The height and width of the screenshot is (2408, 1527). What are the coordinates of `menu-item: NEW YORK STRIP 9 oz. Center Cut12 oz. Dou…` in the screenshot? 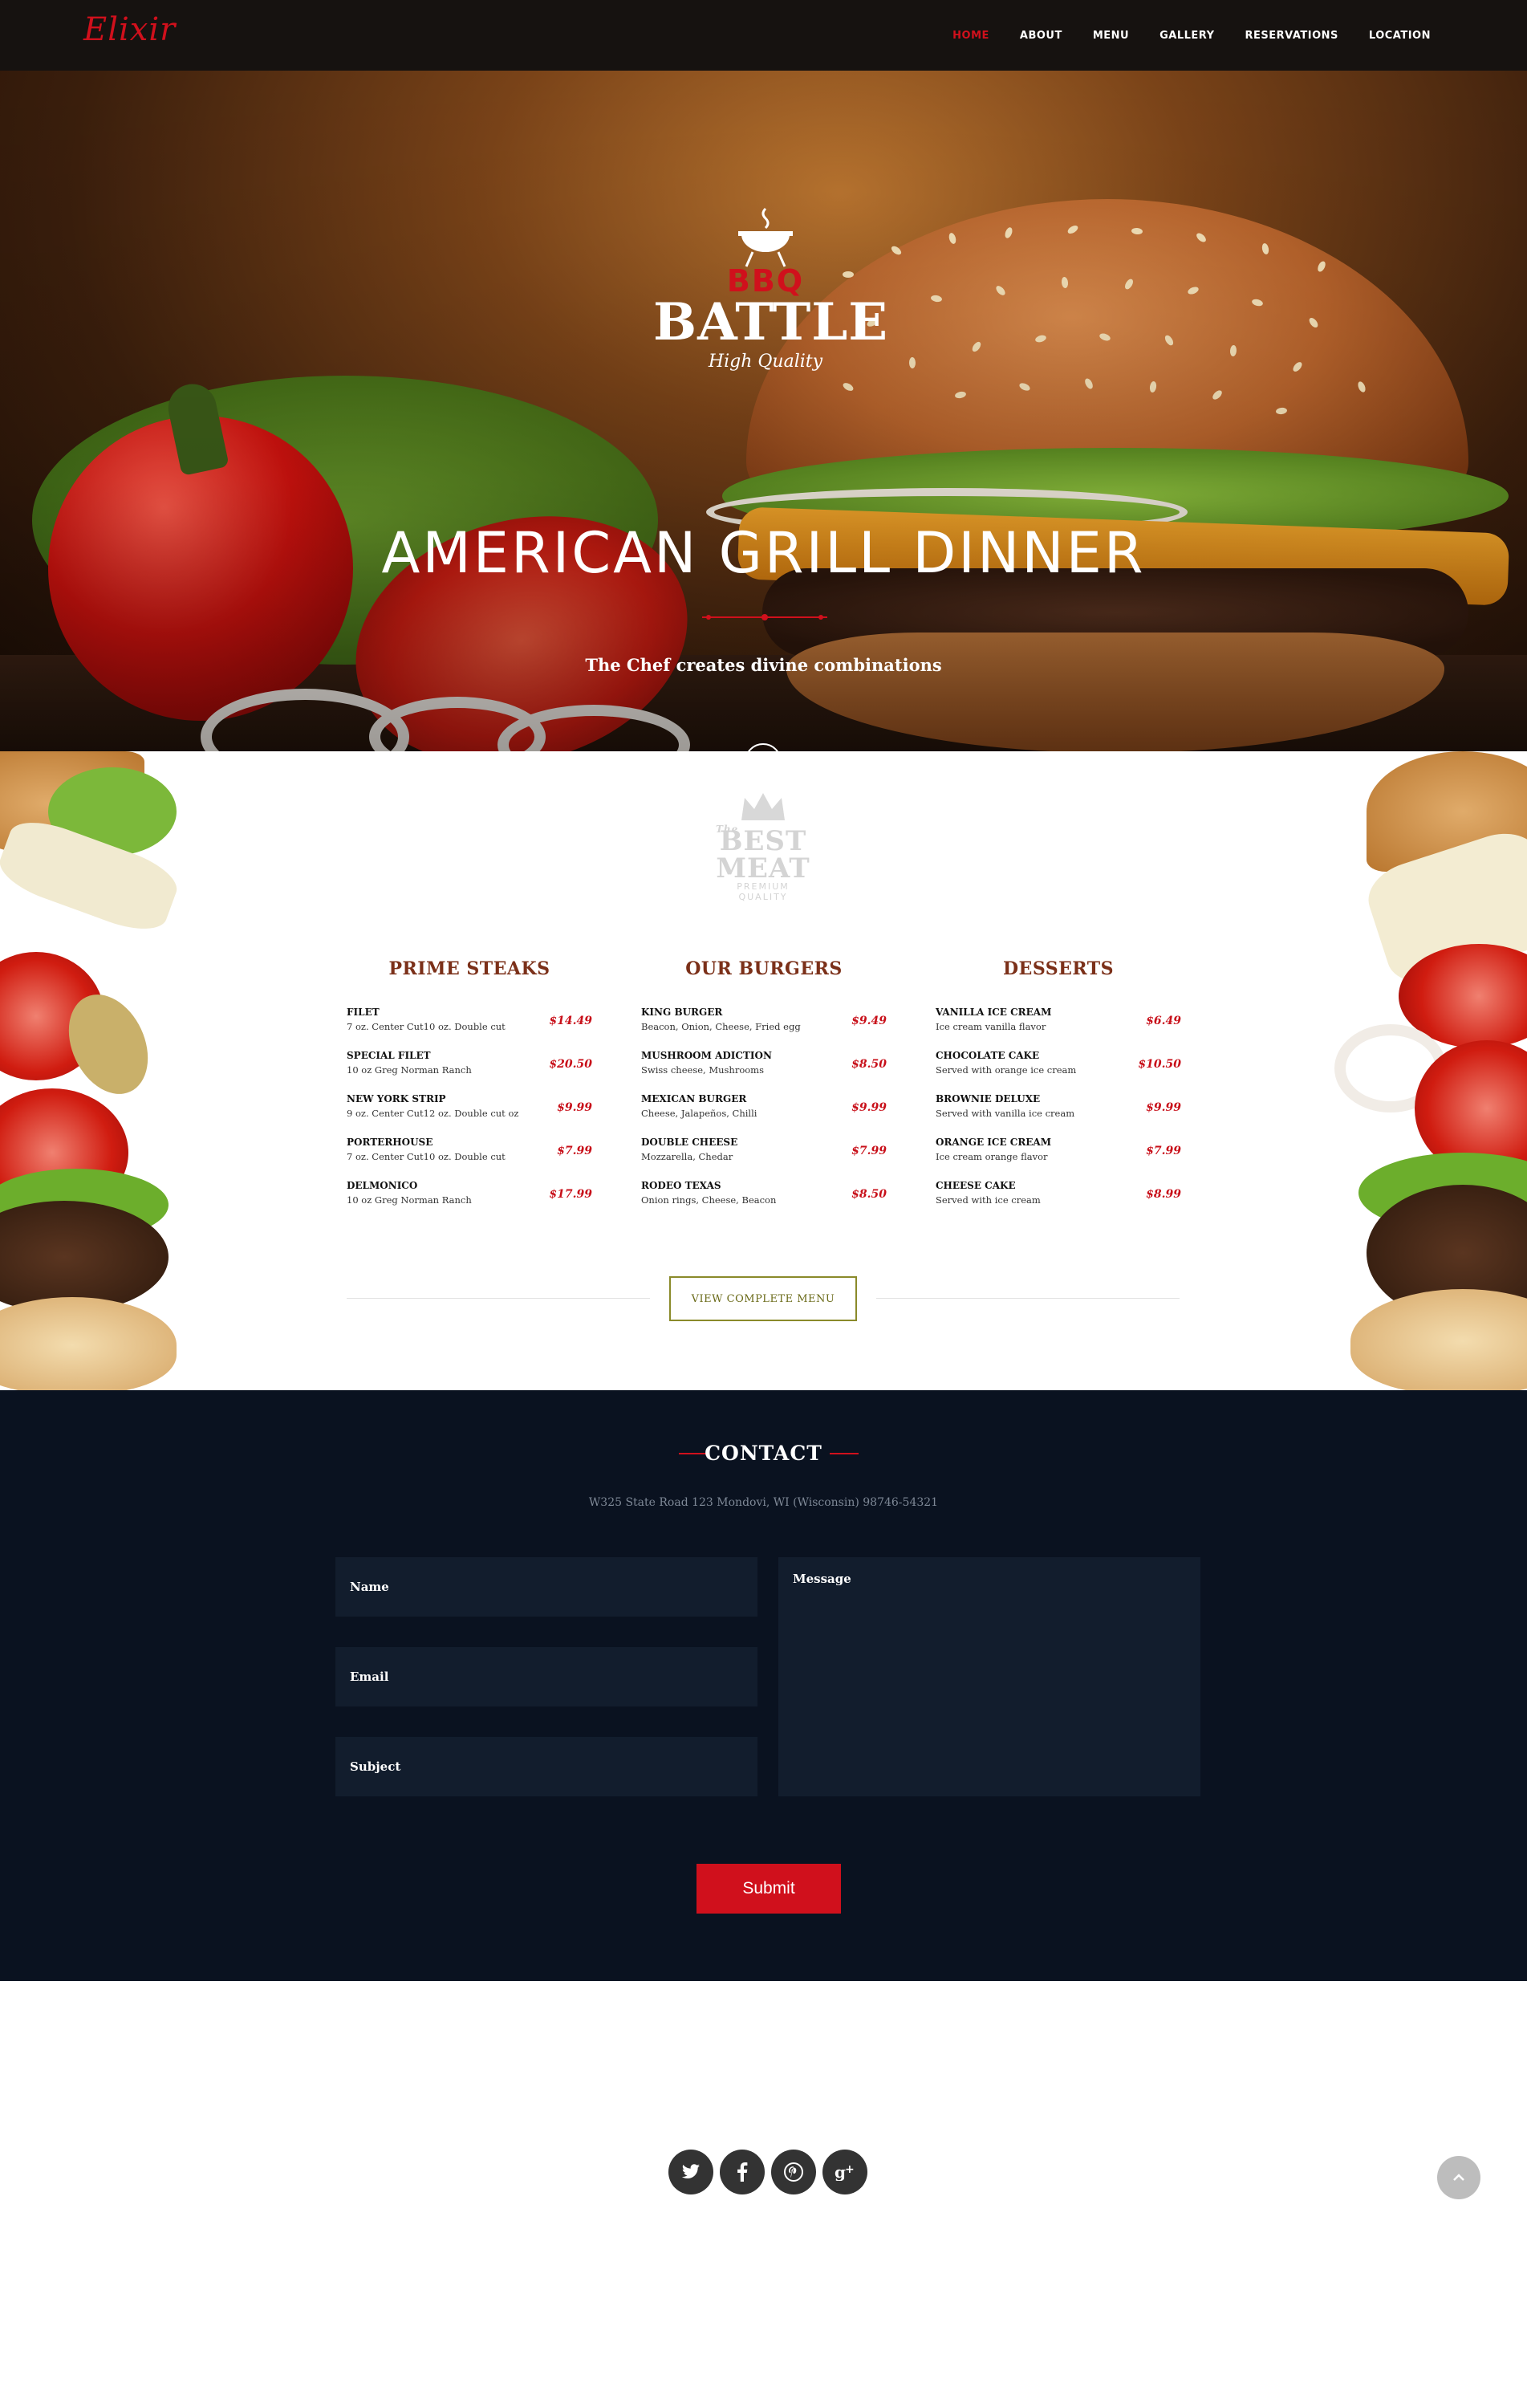 It's located at (470, 1115).